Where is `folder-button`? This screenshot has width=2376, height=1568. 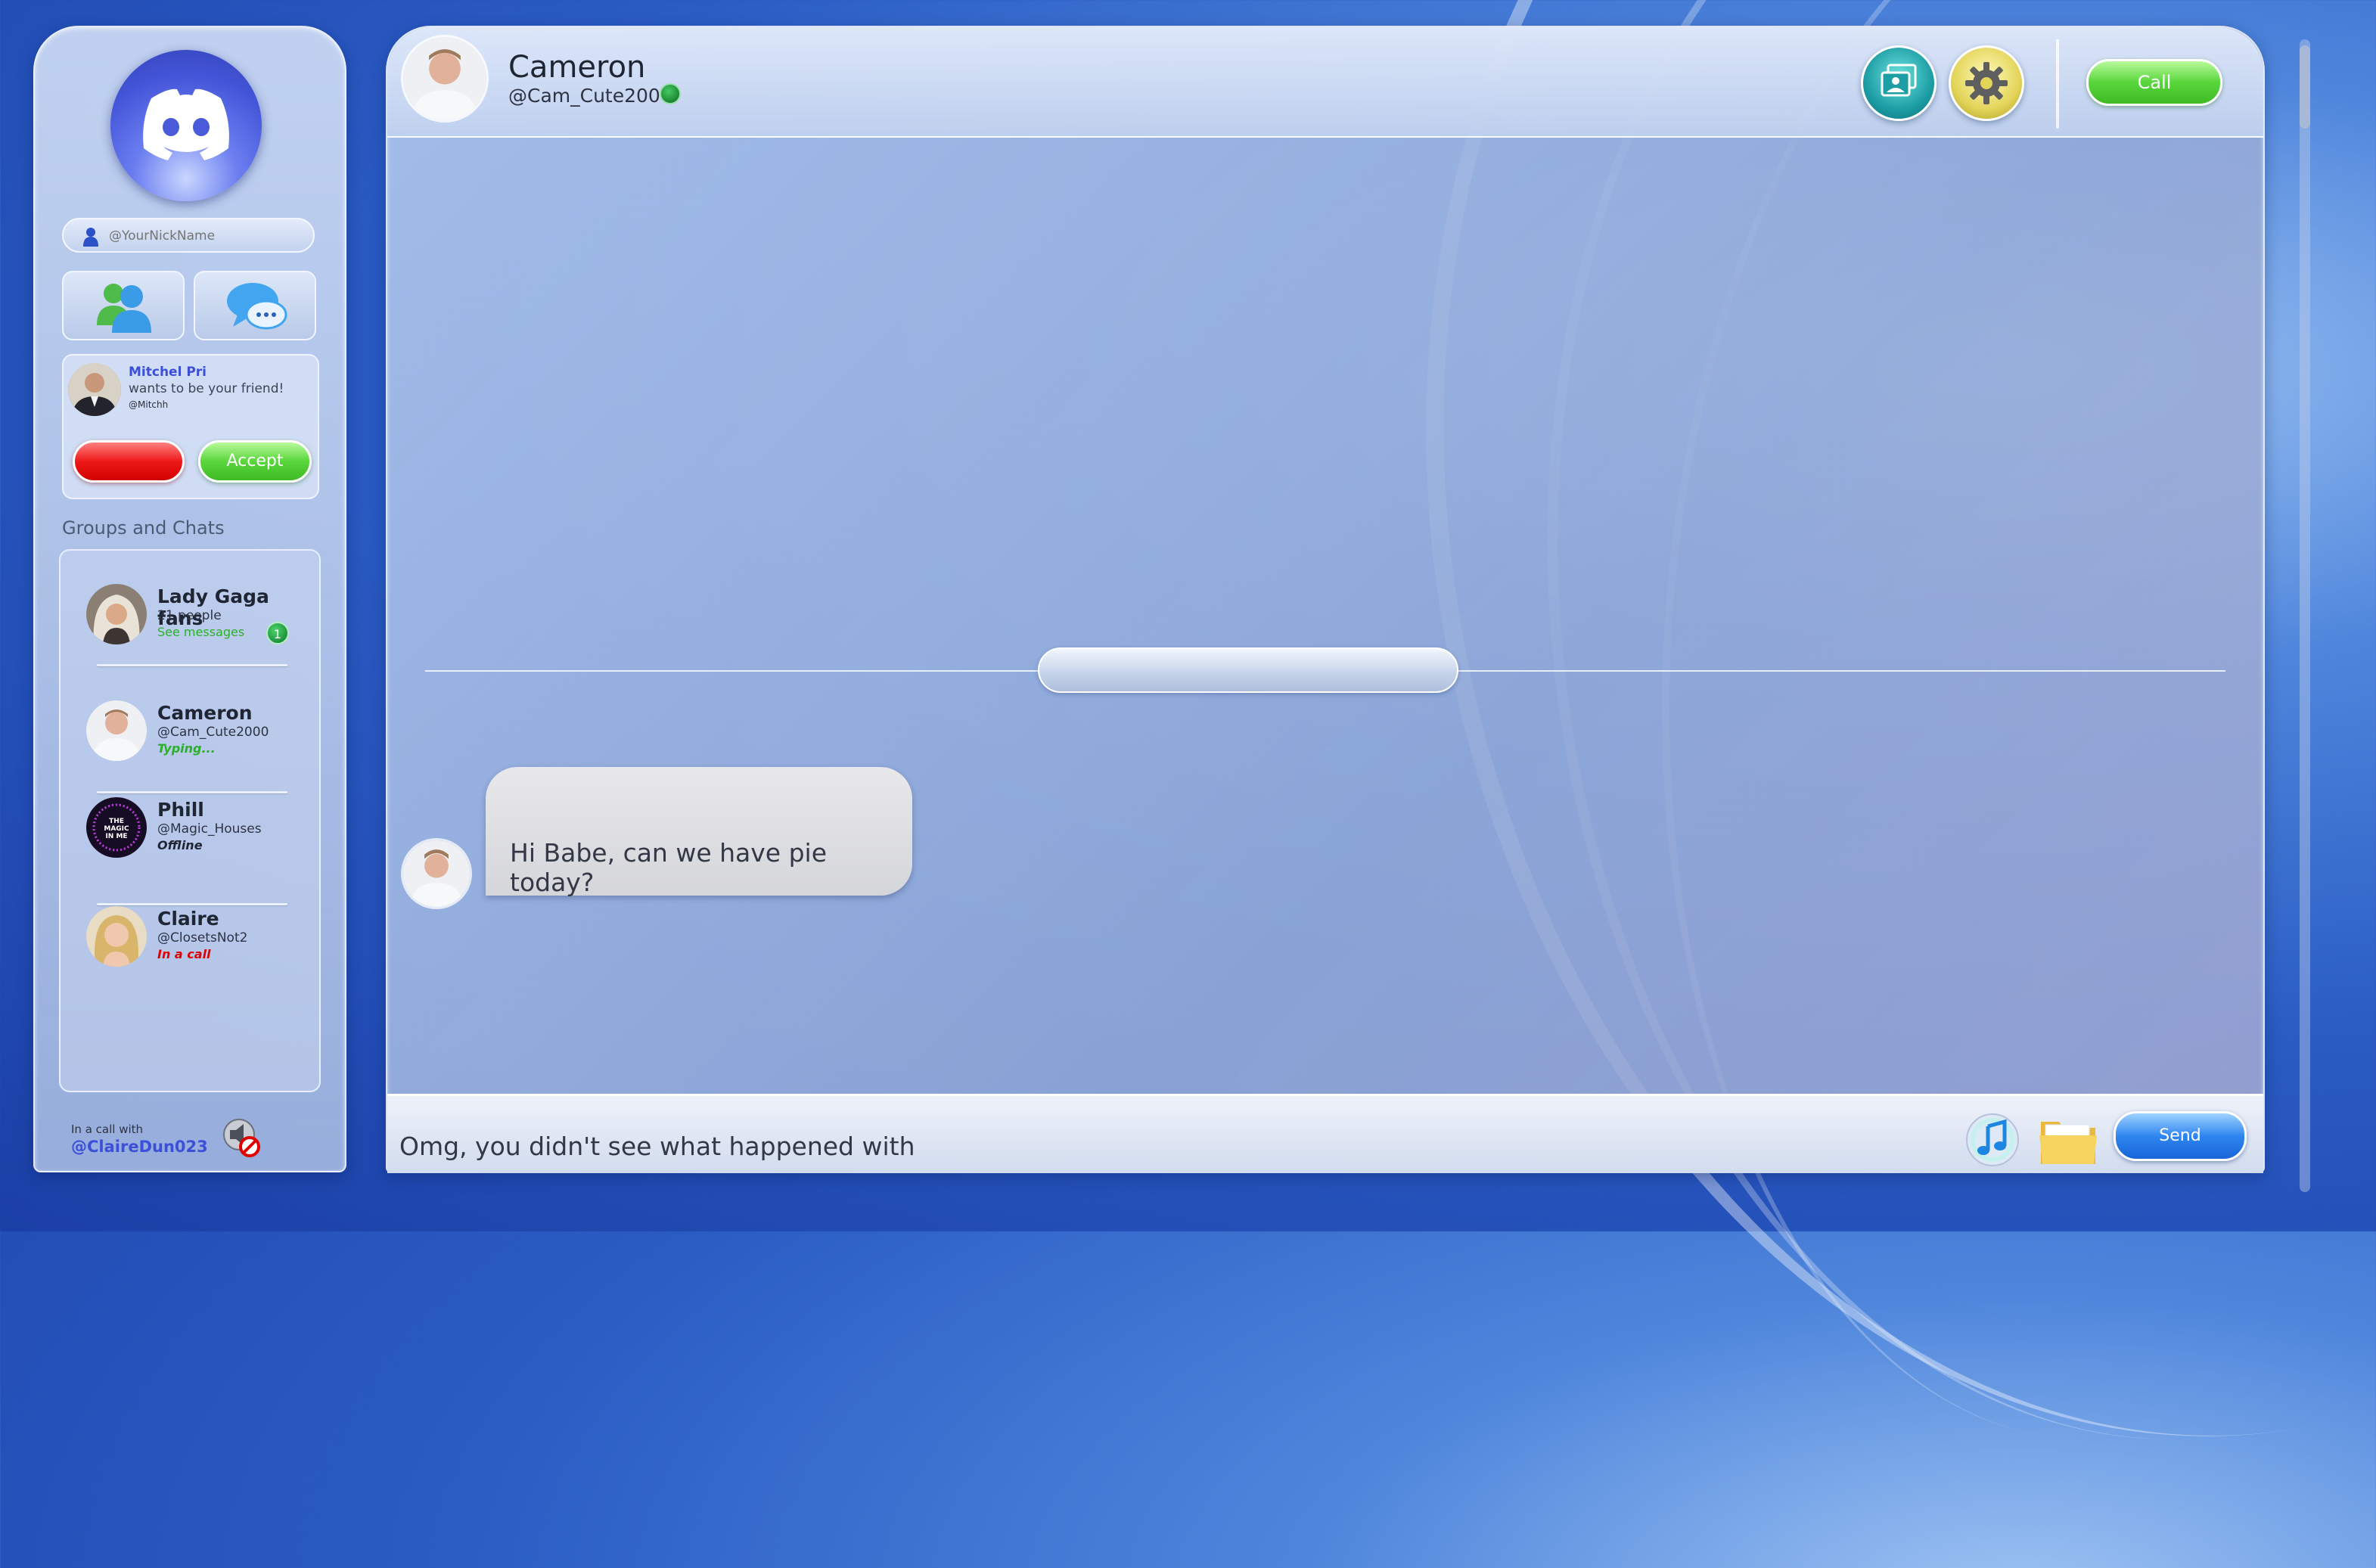 folder-button is located at coordinates (2068, 1142).